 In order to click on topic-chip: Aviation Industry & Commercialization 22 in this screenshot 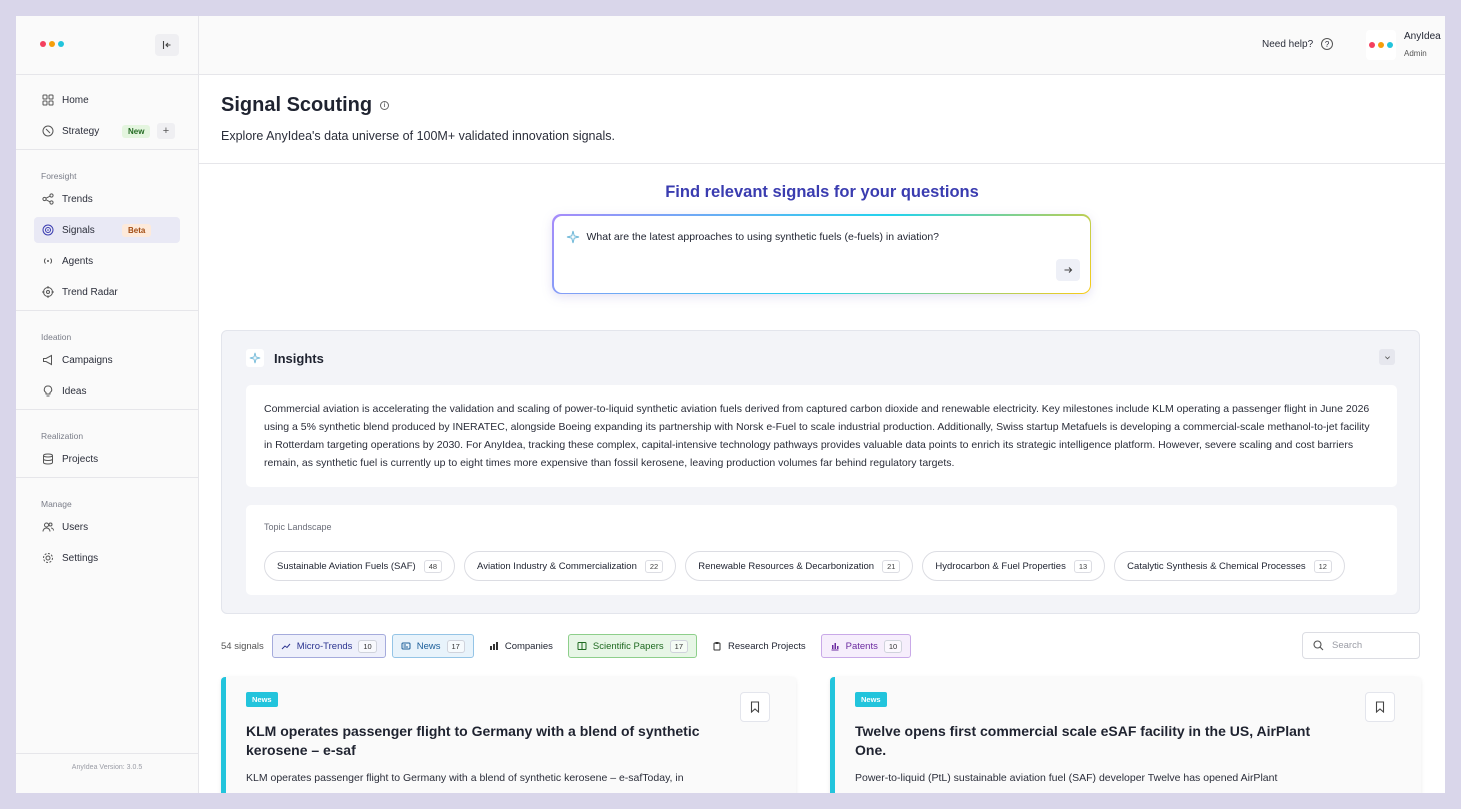, I will do `click(570, 566)`.